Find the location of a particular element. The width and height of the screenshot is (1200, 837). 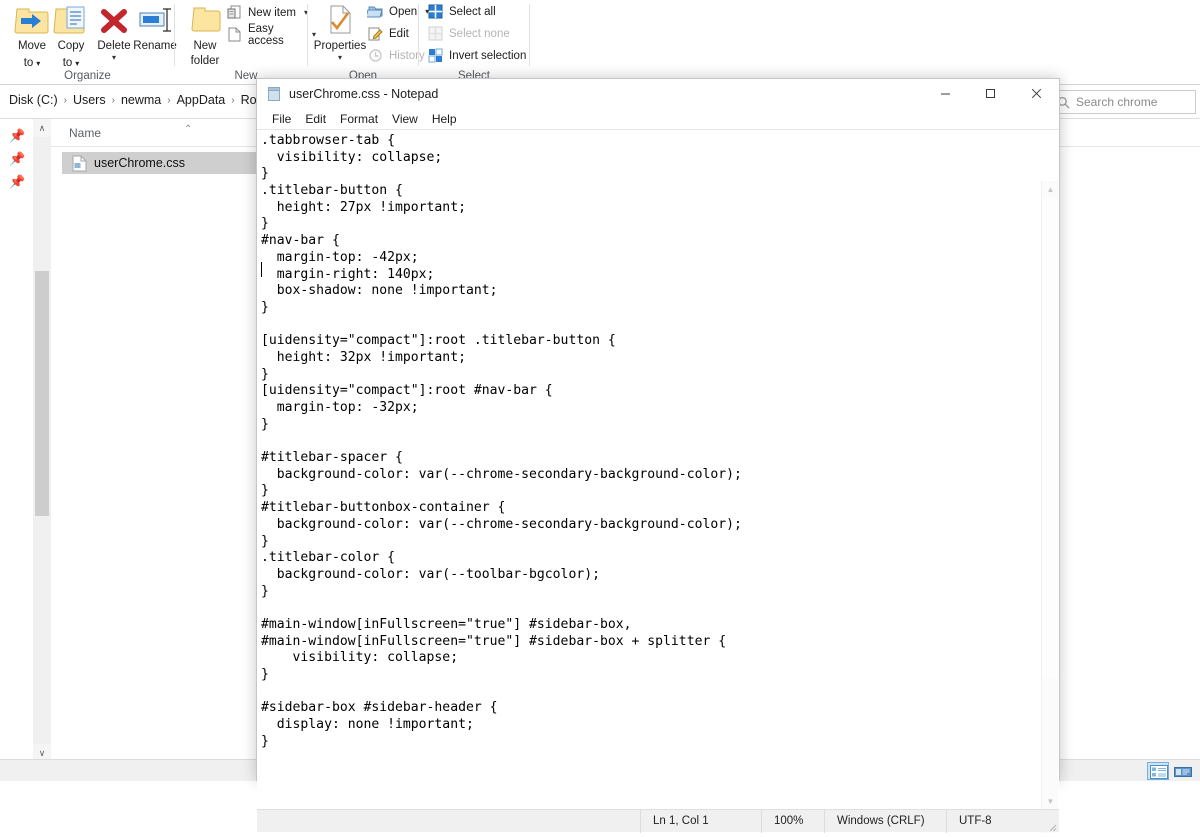

zoom-level-label: 100% is located at coordinates (792, 821).